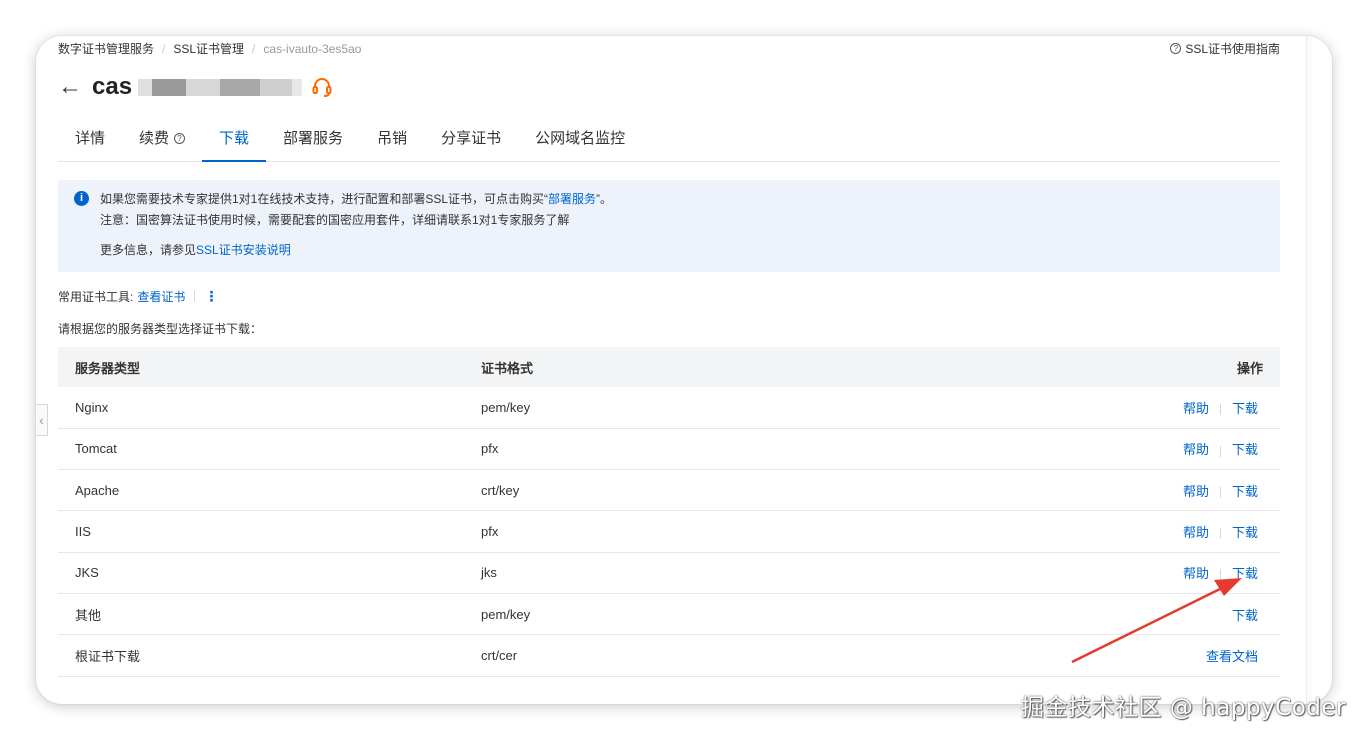  I want to click on cert-tools-label: 常用证书工具:, so click(96, 296).